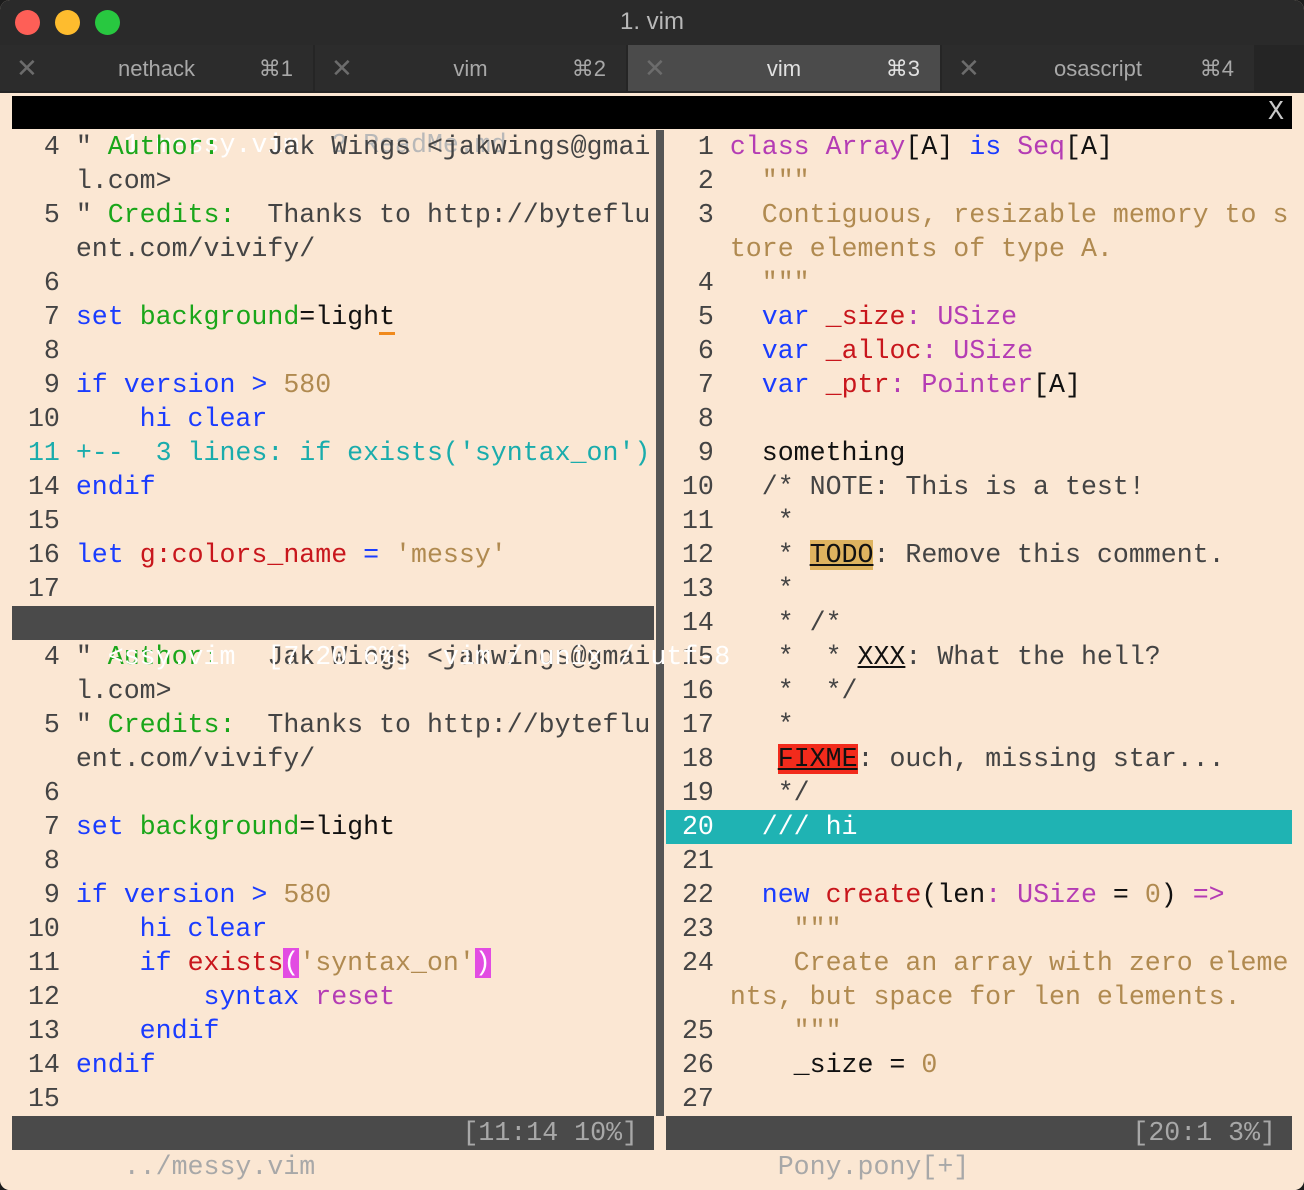 Image resolution: width=1304 pixels, height=1190 pixels. Describe the element at coordinates (979, 215) in the screenshot. I see `code-line: 3 Contiguous, resizable memory to s` at that location.